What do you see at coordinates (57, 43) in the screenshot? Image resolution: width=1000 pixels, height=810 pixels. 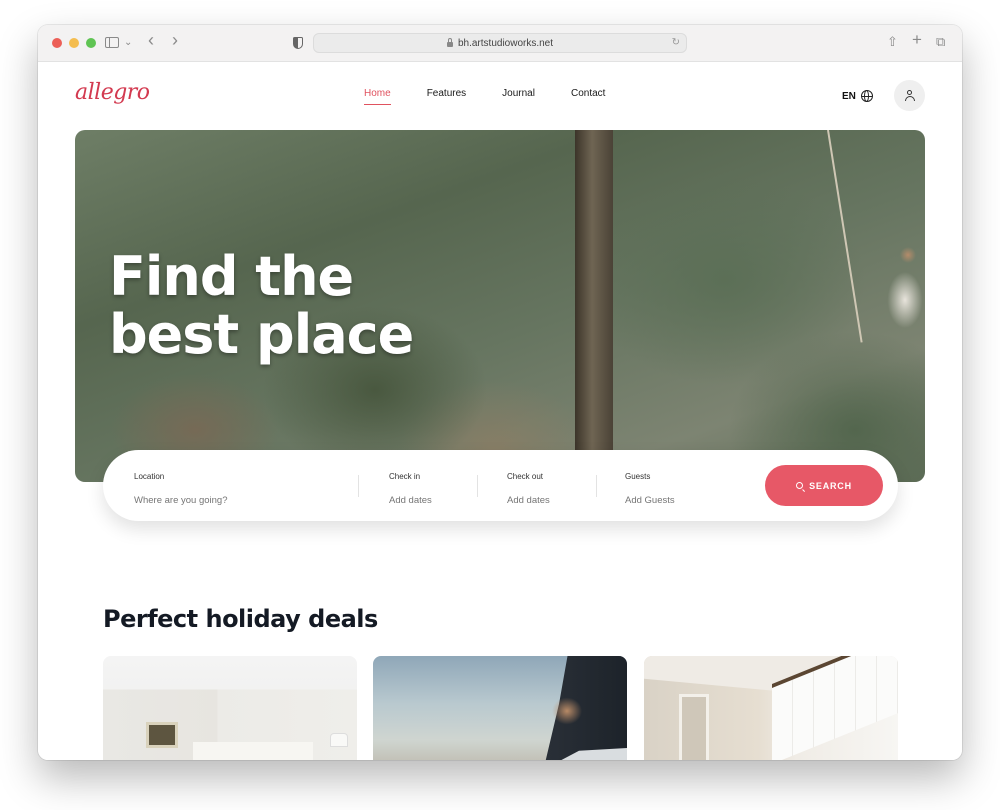 I see `close-window-button` at bounding box center [57, 43].